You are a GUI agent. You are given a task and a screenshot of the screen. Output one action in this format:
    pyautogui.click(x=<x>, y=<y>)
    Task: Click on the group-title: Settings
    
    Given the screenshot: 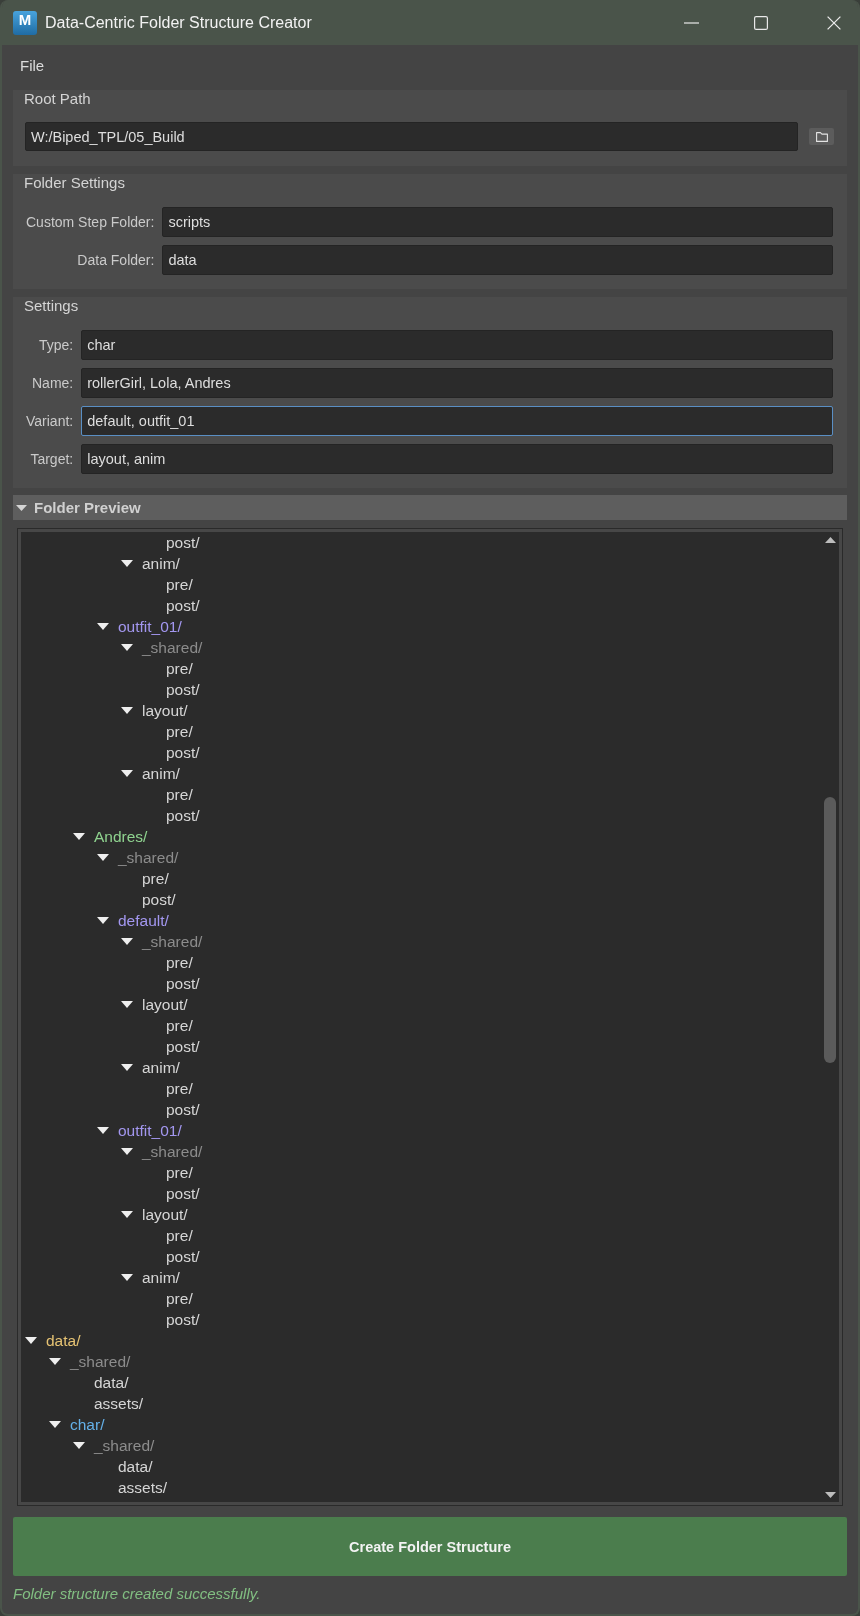 What is the action you would take?
    pyautogui.click(x=51, y=306)
    